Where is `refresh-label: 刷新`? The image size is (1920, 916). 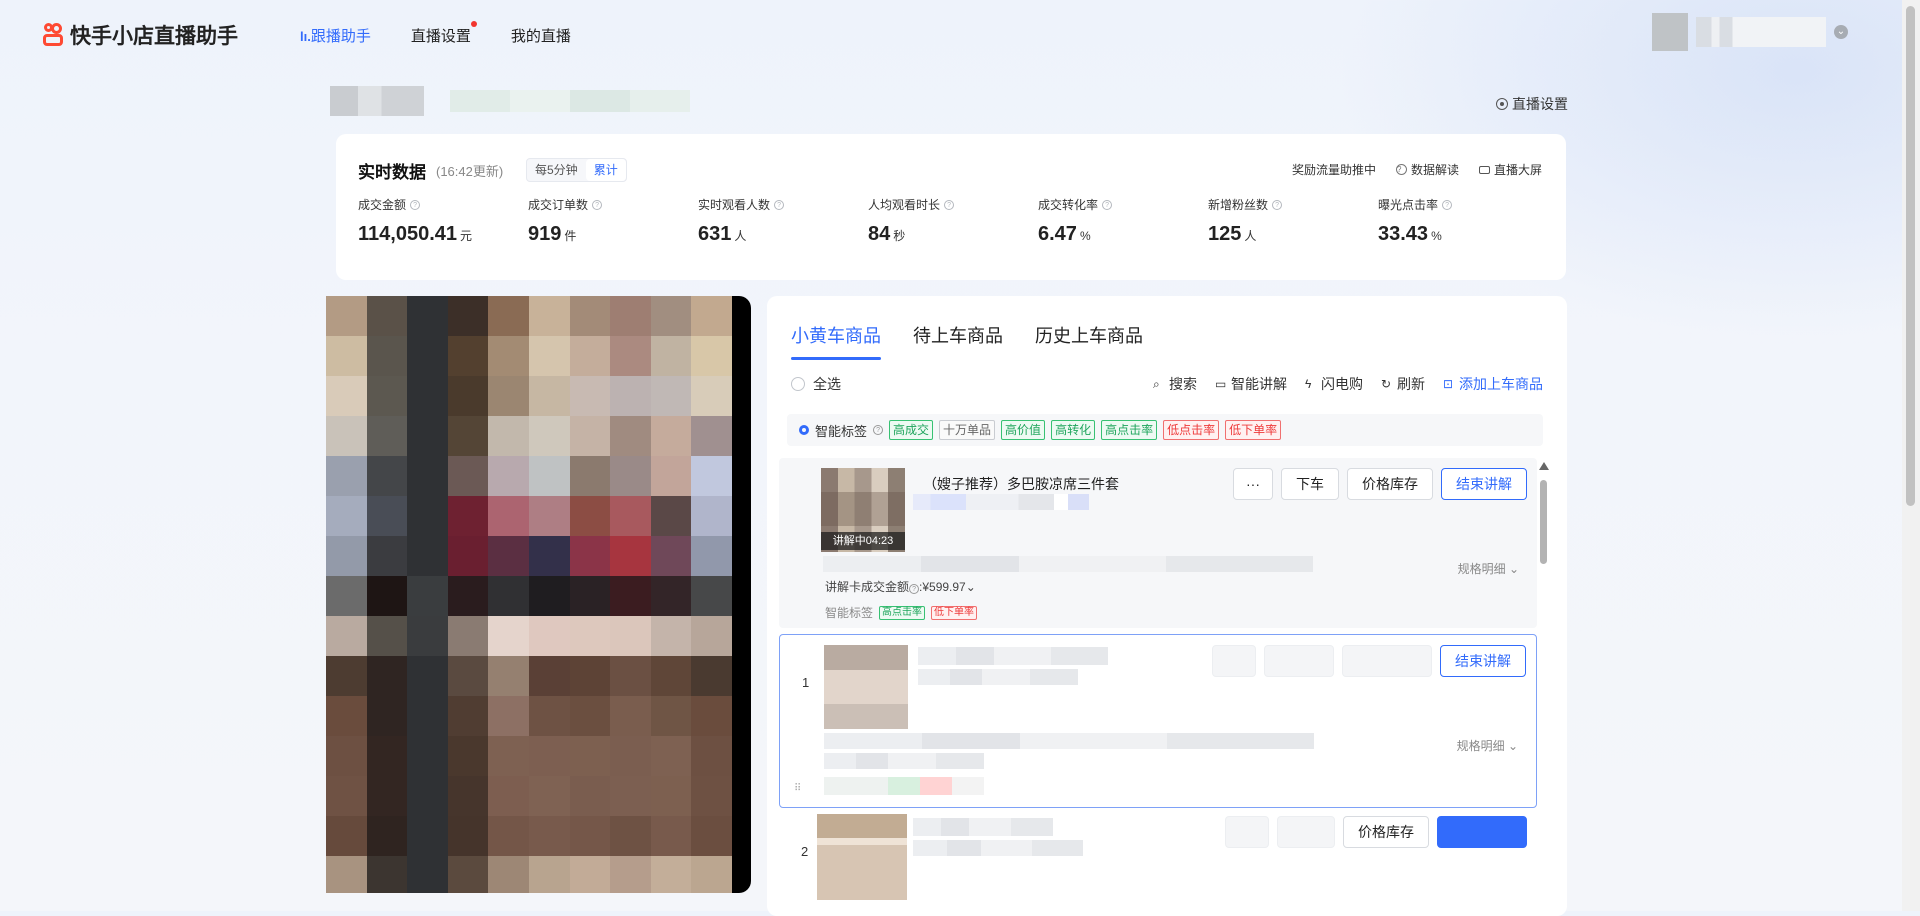
refresh-label: 刷新 is located at coordinates (1411, 384).